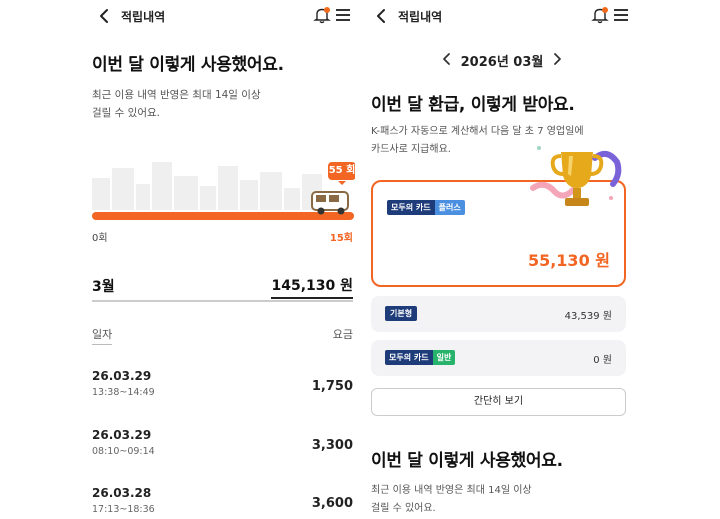 The image size is (720, 519). What do you see at coordinates (568, 260) in the screenshot?
I see `refund-amount: 55,130 원` at bounding box center [568, 260].